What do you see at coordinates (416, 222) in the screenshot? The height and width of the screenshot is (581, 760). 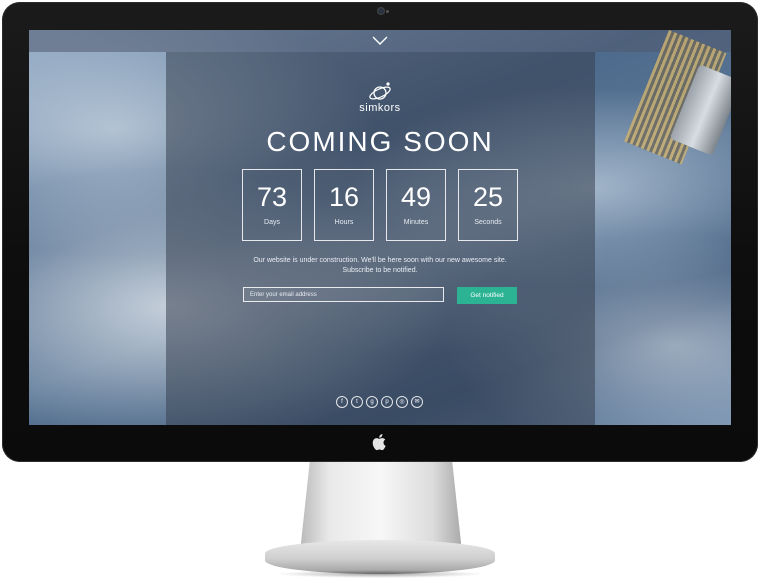 I see `countdown-label: Minutes` at bounding box center [416, 222].